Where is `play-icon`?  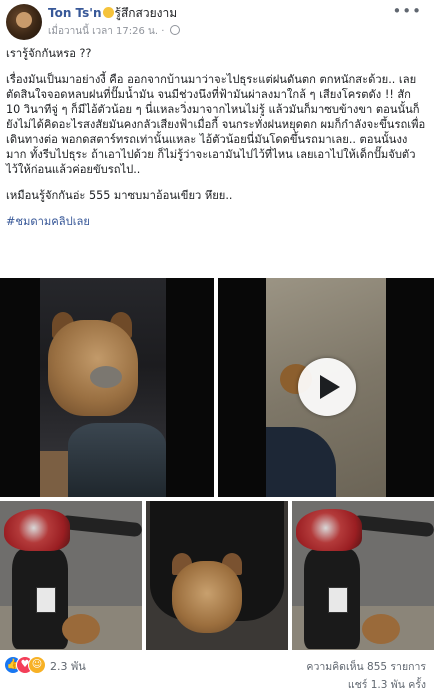 play-icon is located at coordinates (330, 387).